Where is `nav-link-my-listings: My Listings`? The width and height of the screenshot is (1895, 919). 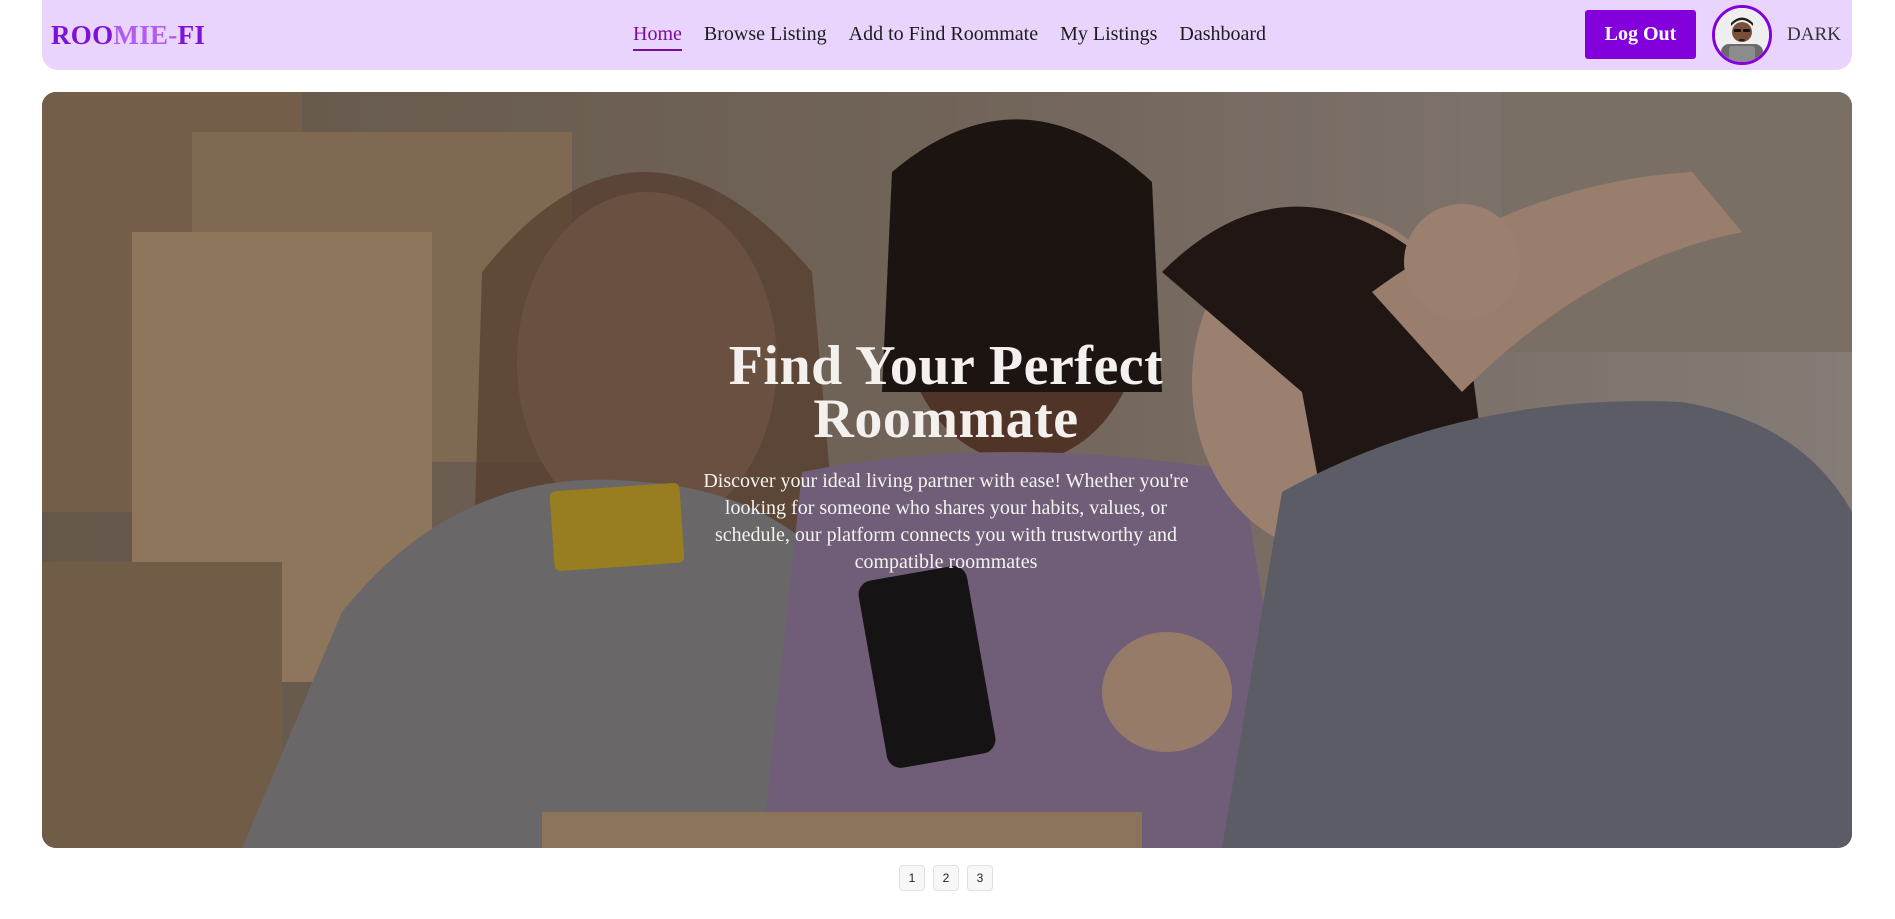 nav-link-my-listings: My Listings is located at coordinates (1108, 36).